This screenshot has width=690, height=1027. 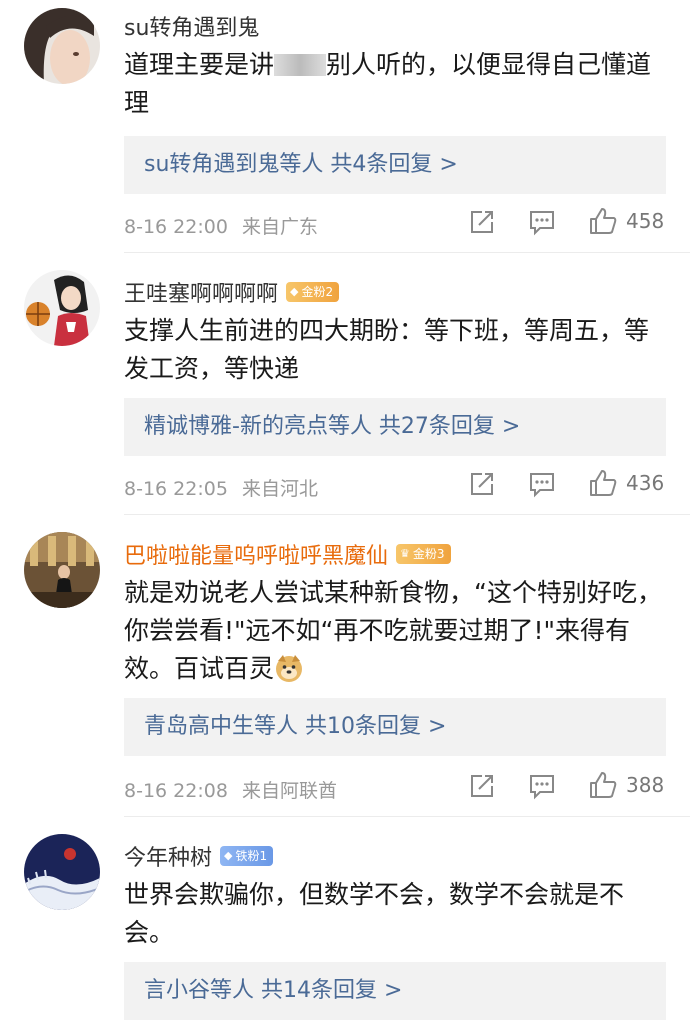 I want to click on comment-text-part: 道理主要是讲, so click(x=199, y=64).